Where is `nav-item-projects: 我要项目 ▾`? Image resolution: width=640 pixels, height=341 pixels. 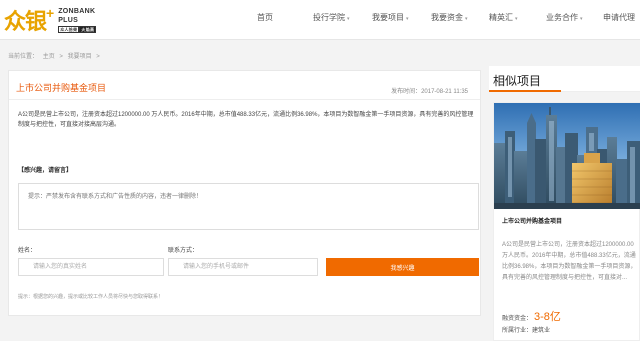 nav-item-projects: 我要项目 ▾ is located at coordinates (390, 17).